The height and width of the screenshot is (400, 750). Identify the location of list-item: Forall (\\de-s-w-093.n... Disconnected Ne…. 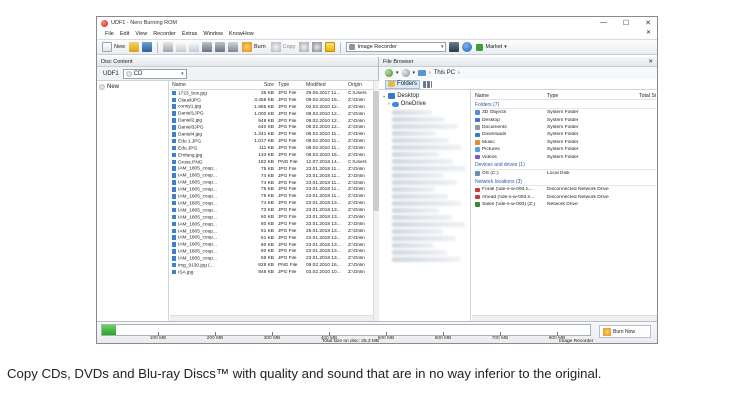
(565, 189).